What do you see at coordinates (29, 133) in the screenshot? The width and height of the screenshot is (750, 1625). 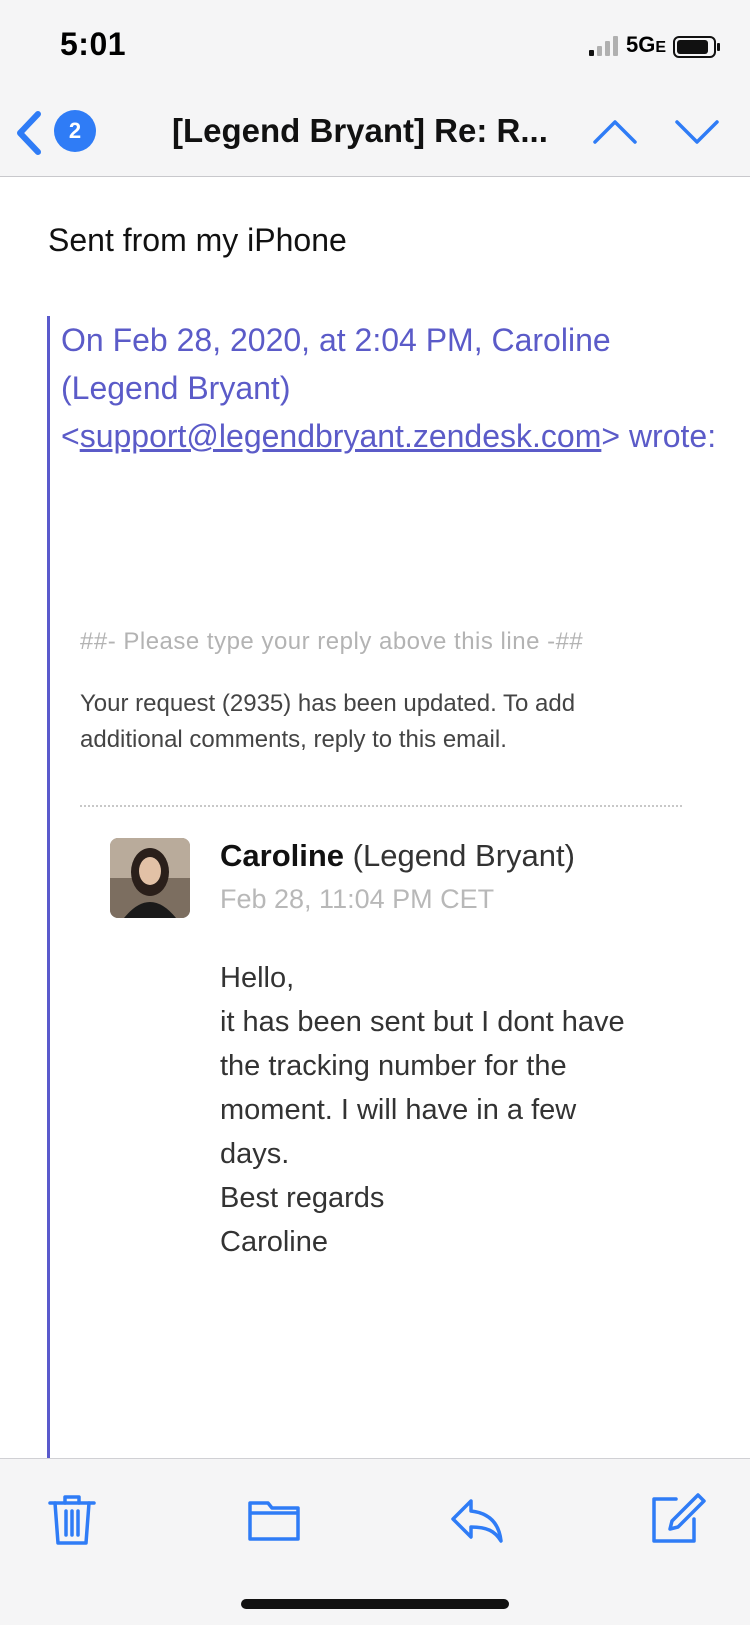 I see `chevron-left-icon` at bounding box center [29, 133].